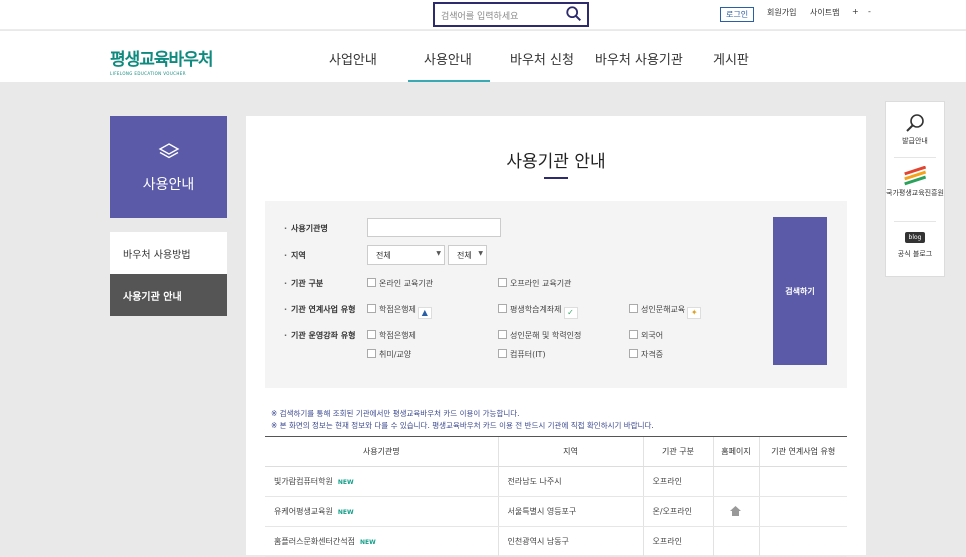  What do you see at coordinates (353, 58) in the screenshot?
I see `nav-business: 사업안내` at bounding box center [353, 58].